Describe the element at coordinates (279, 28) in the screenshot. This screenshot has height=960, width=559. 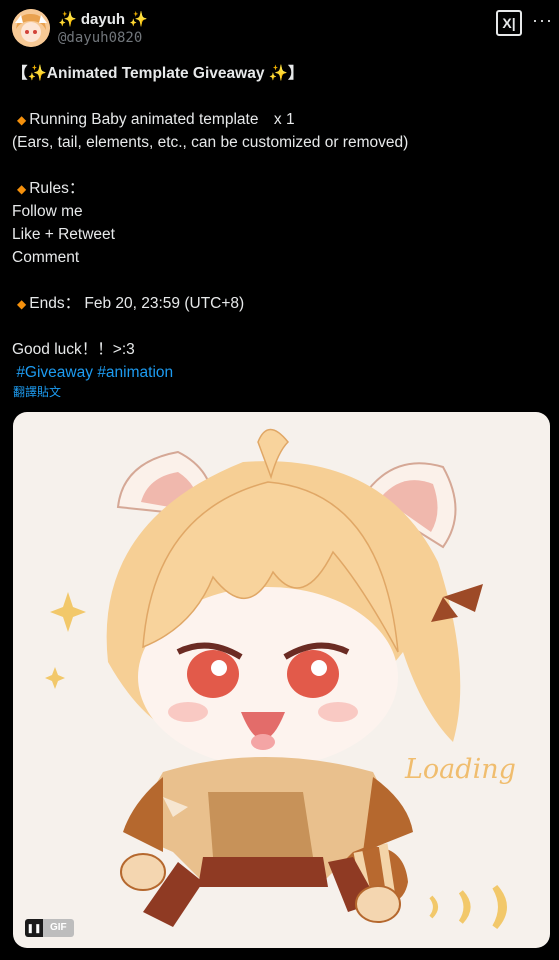
I see `tweet-header: ✨ dayuh ✨ @dayuh0820 X| ···` at that location.